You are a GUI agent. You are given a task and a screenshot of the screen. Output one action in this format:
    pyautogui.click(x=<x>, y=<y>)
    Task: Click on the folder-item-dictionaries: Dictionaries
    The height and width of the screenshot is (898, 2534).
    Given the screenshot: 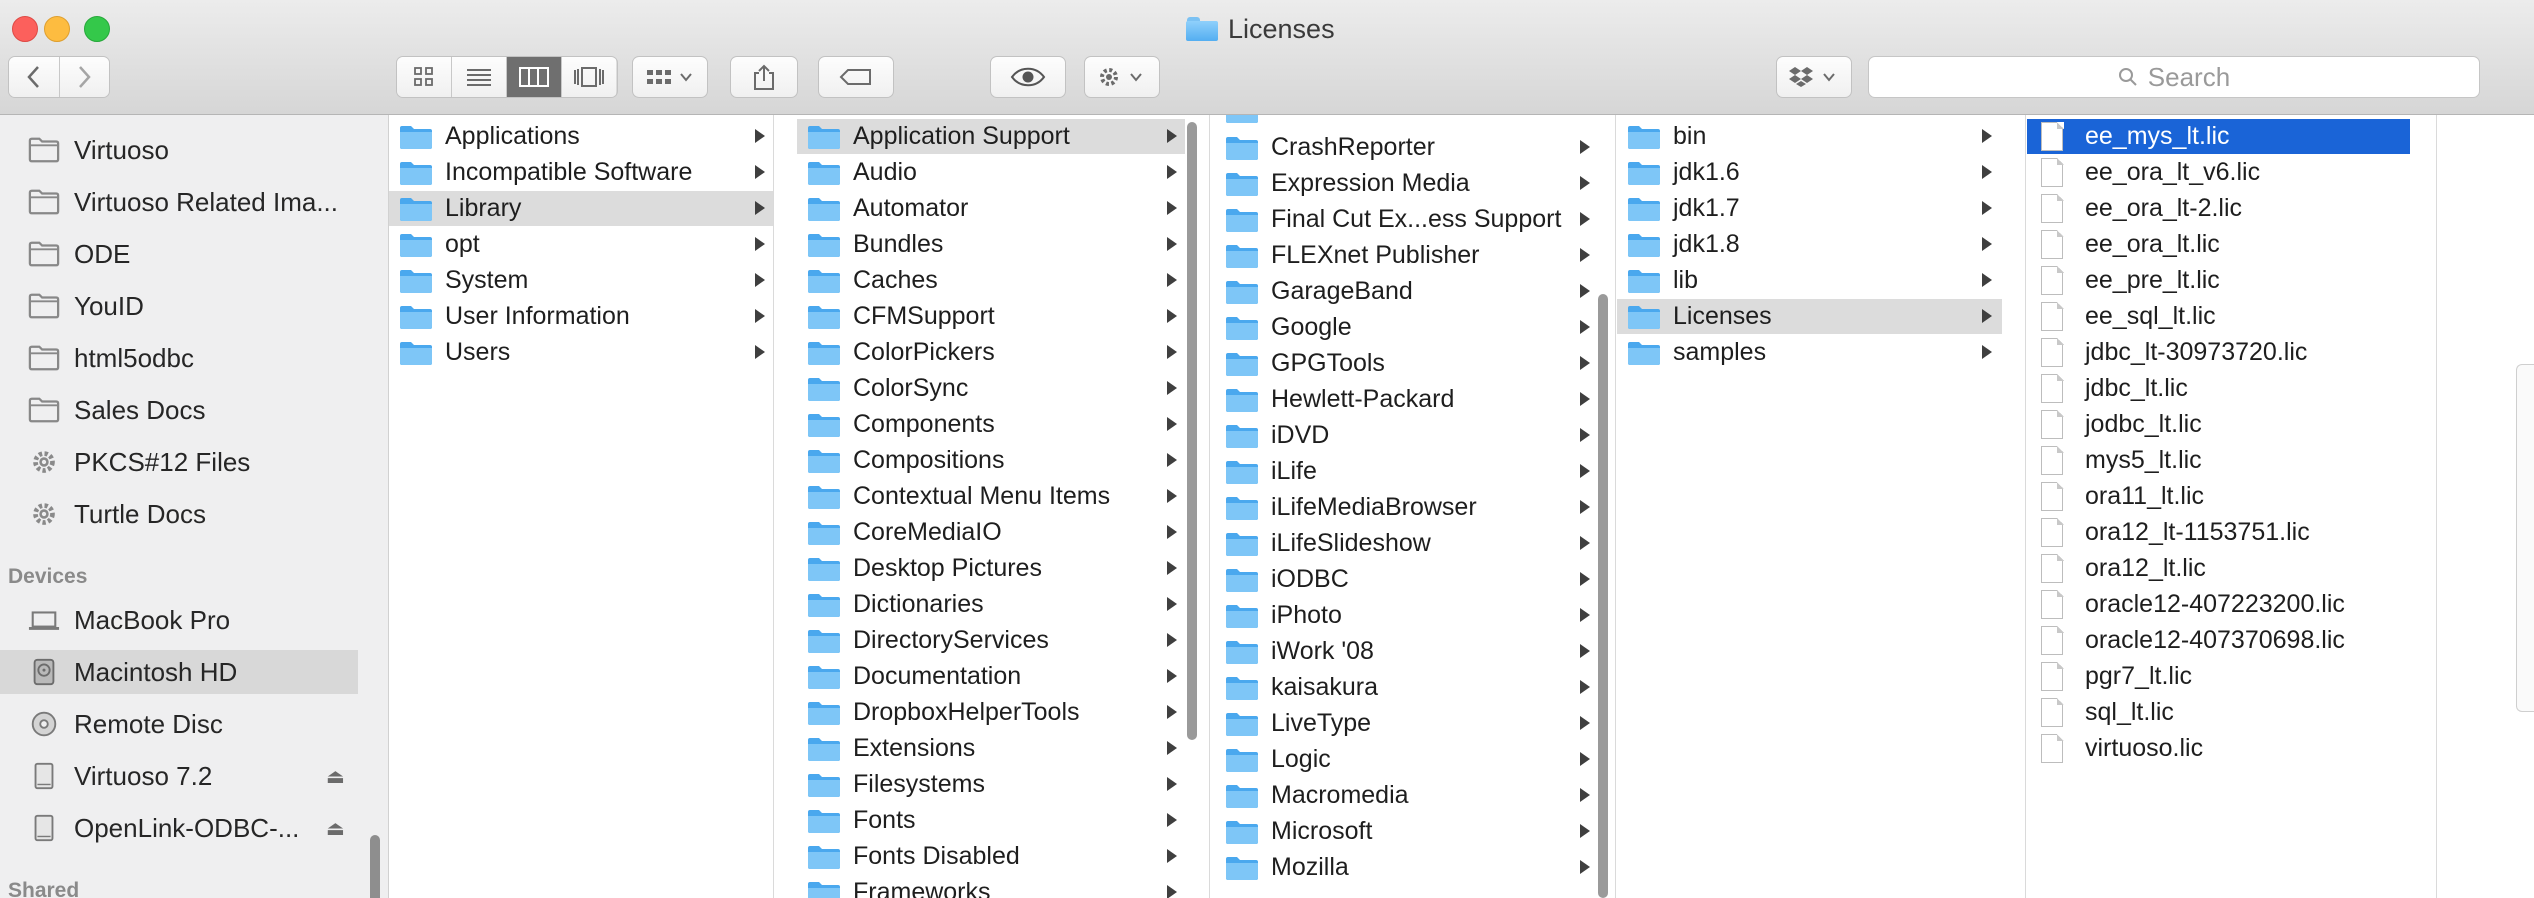 What is the action you would take?
    pyautogui.click(x=991, y=604)
    